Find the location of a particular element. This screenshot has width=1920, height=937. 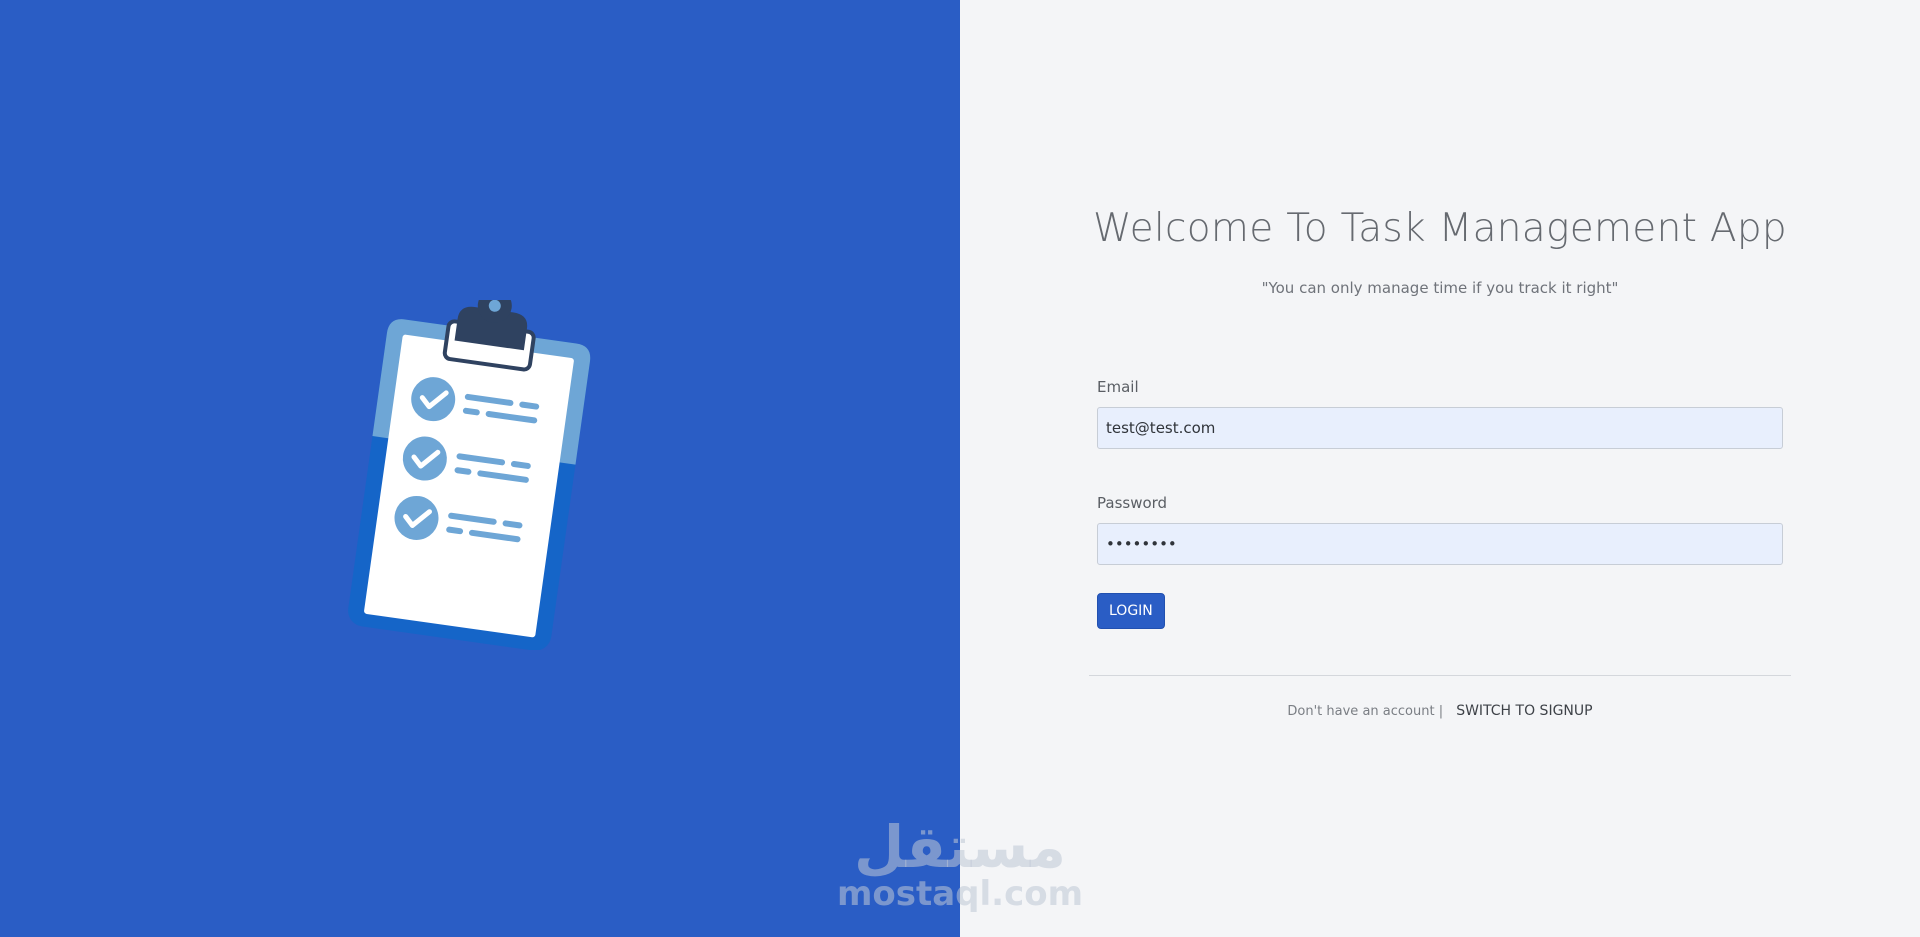

divider is located at coordinates (1440, 675).